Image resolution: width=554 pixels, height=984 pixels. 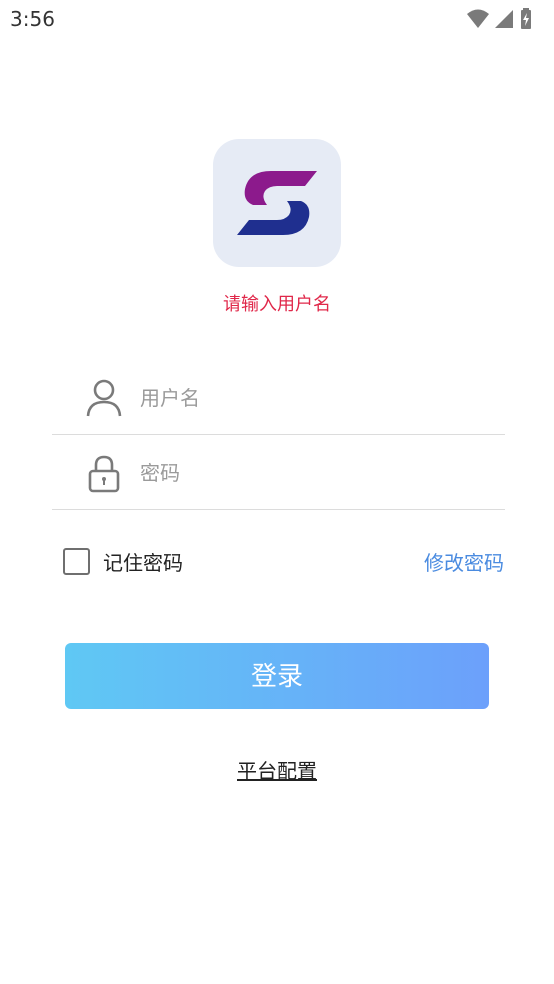 What do you see at coordinates (310, 473) in the screenshot?
I see `password-input` at bounding box center [310, 473].